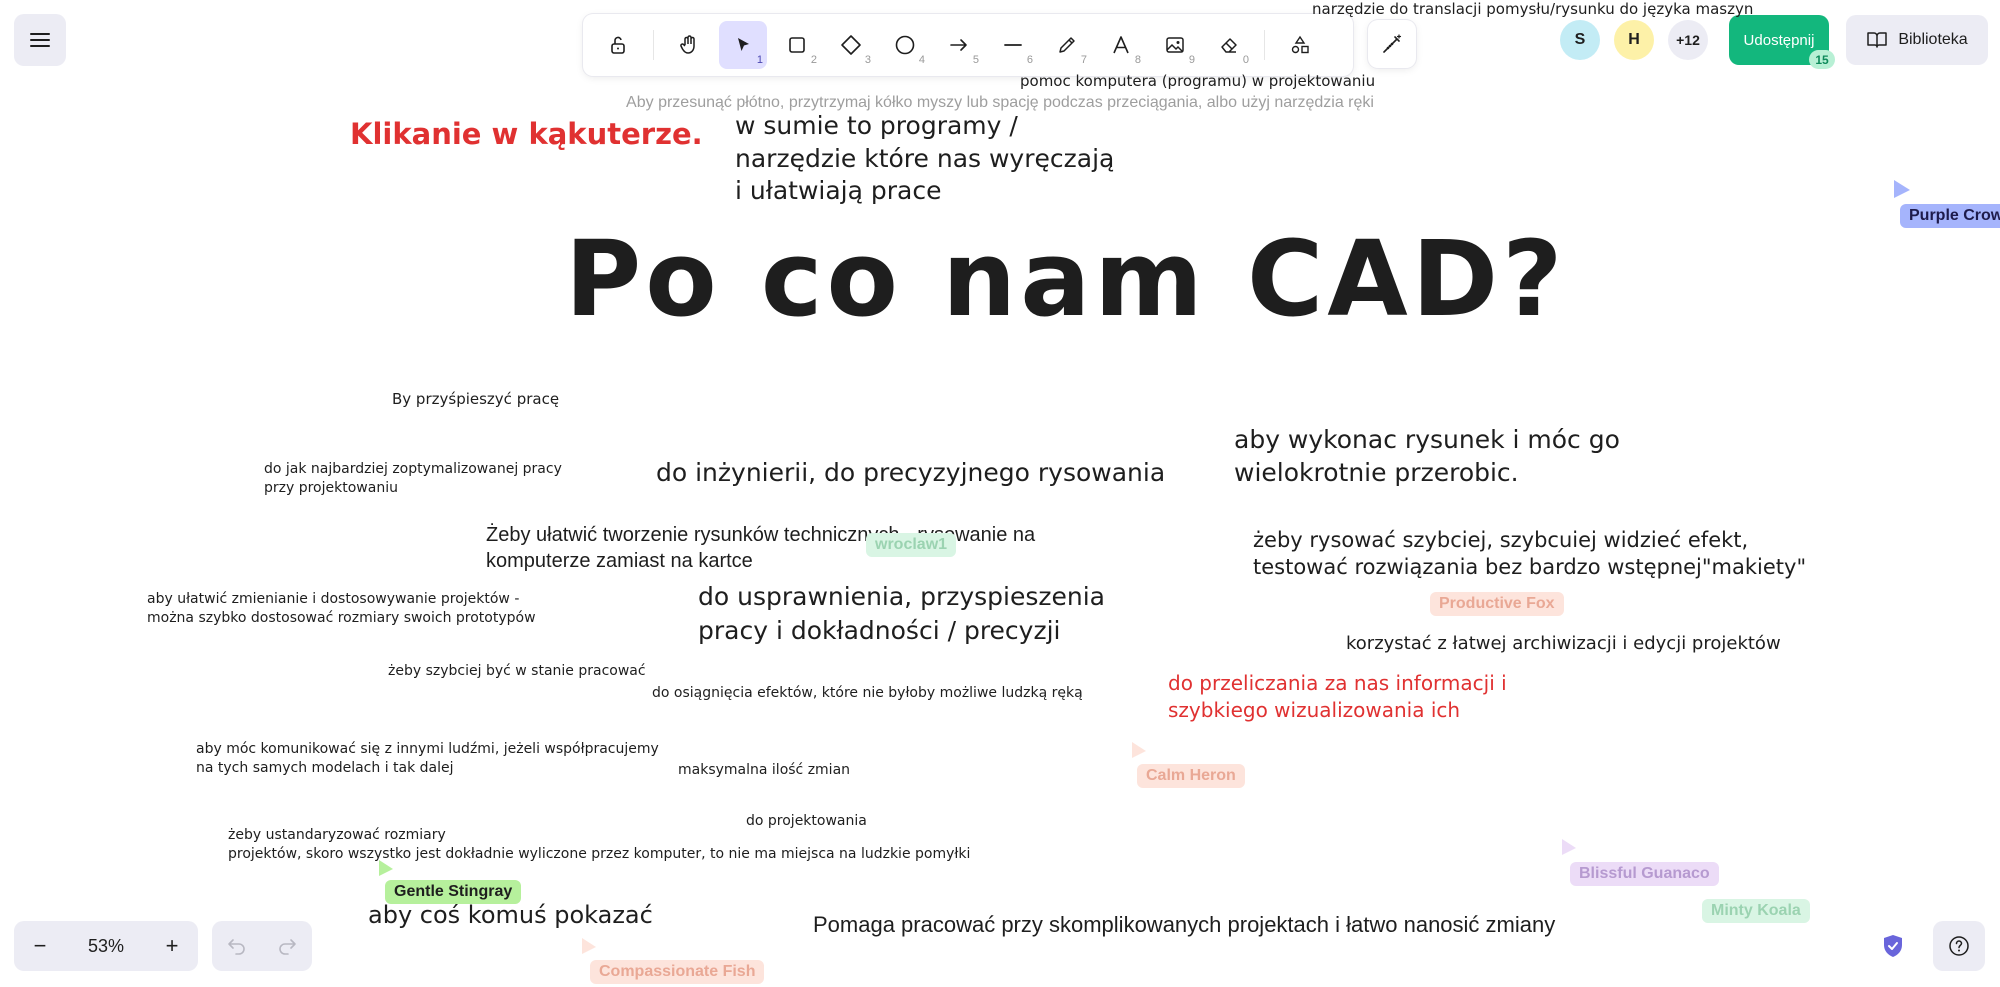 Image resolution: width=2000 pixels, height=987 pixels. I want to click on tool-more-shapes, so click(1300, 45).